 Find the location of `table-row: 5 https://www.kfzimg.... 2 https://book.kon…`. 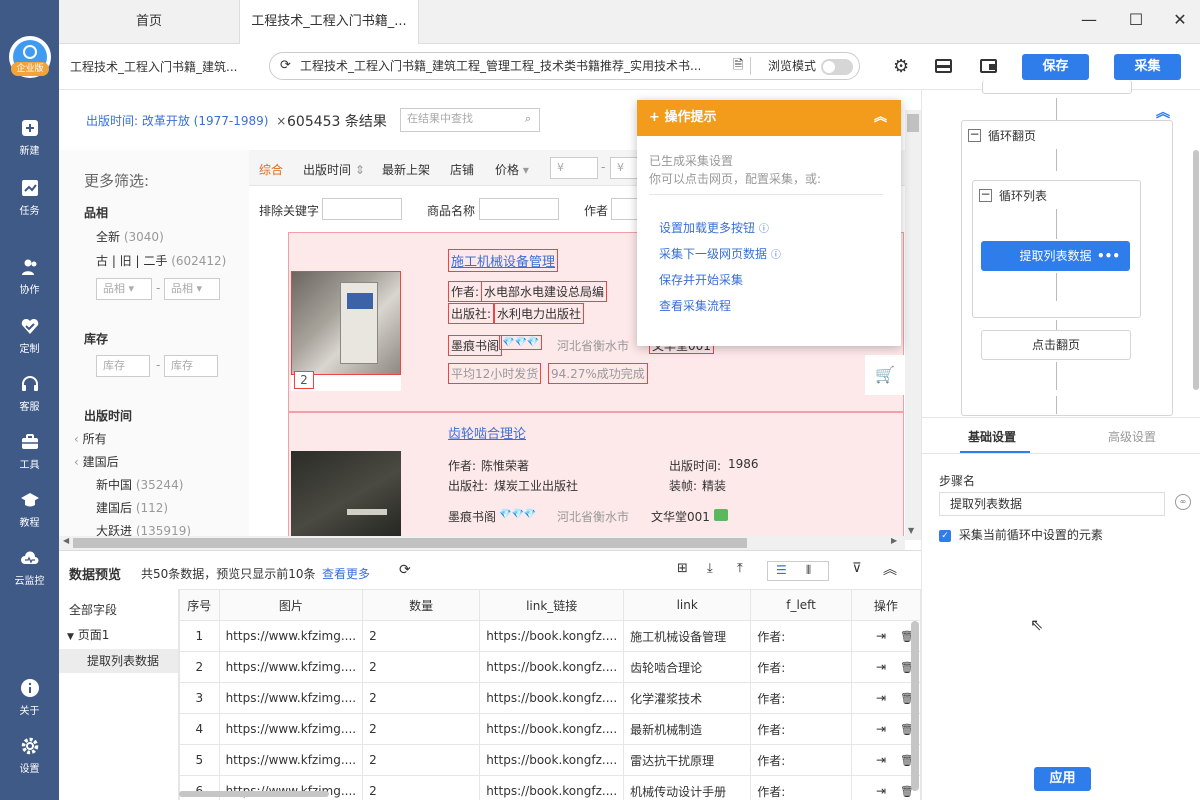

table-row: 5 https://www.kfzimg.... 2 https://book.kon… is located at coordinates (550, 760).